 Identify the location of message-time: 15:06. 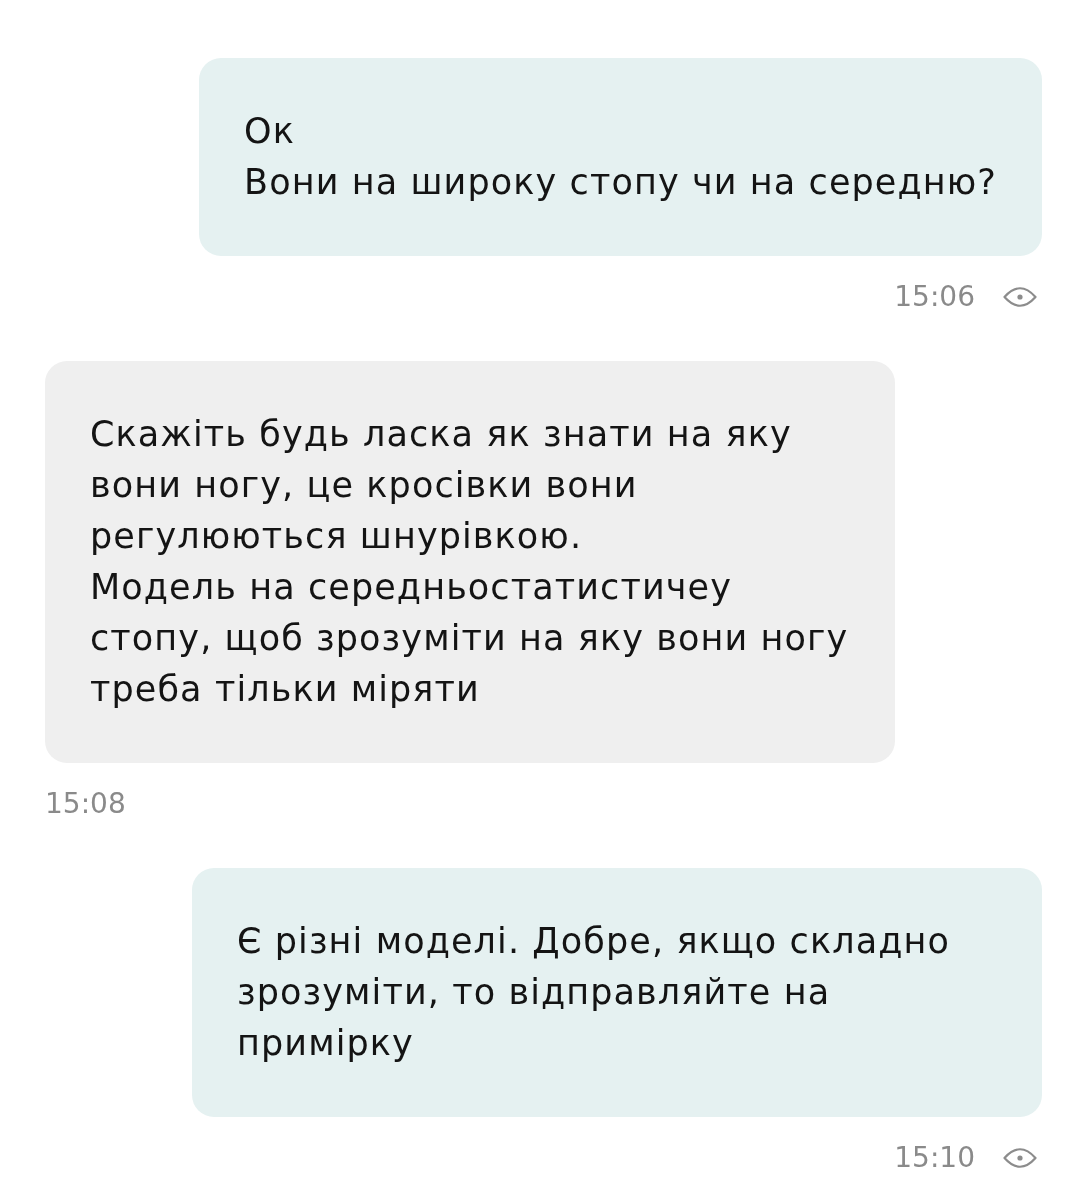
(934, 297).